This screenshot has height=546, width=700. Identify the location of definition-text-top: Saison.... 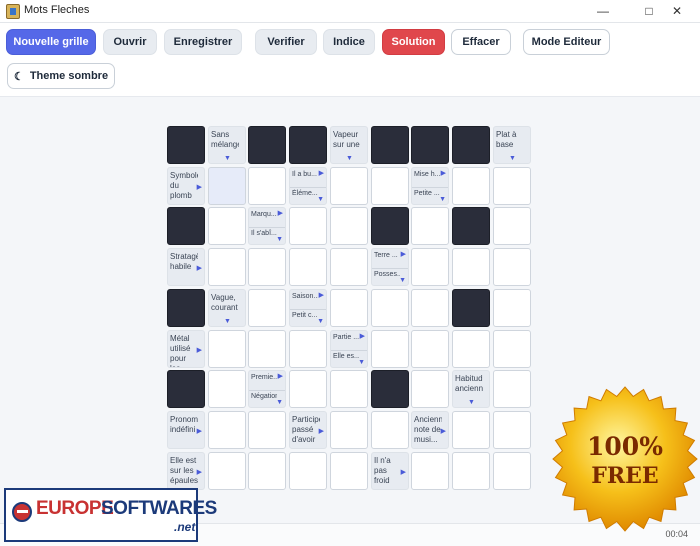
(305, 296).